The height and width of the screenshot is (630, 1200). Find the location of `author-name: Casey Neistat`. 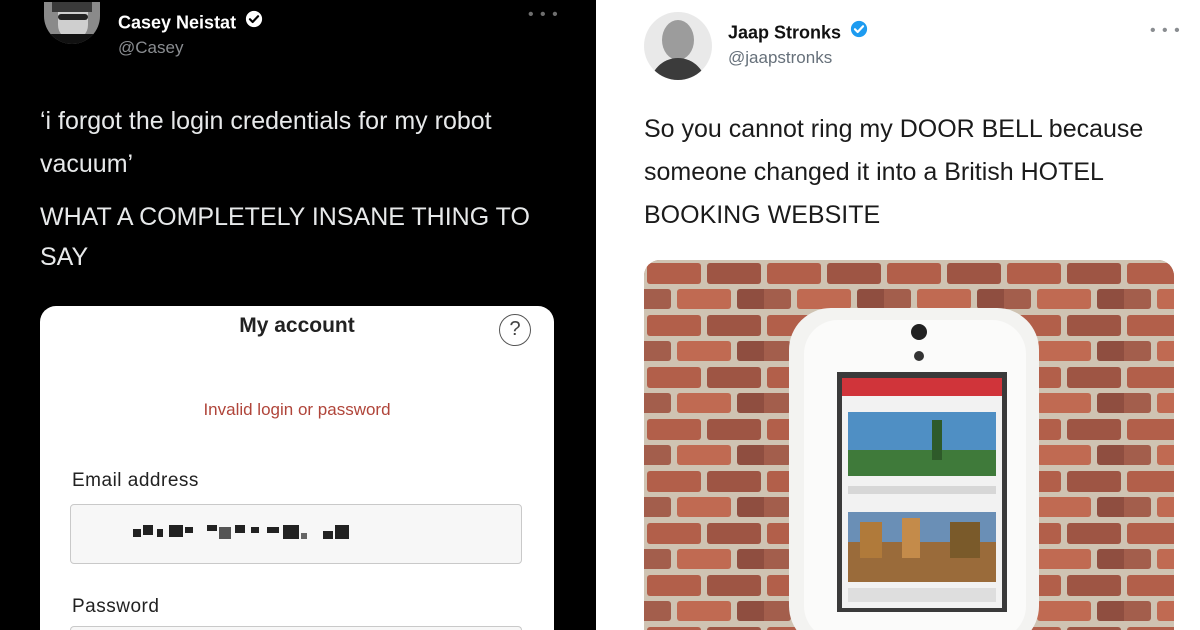

author-name: Casey Neistat is located at coordinates (177, 22).